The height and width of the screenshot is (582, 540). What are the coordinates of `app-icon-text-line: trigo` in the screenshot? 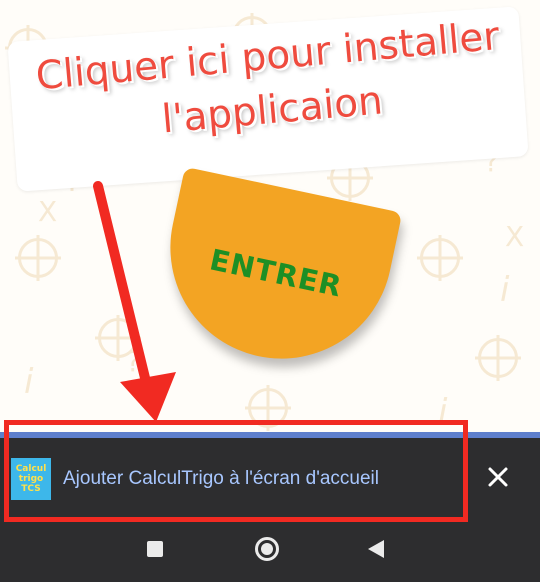 It's located at (31, 479).